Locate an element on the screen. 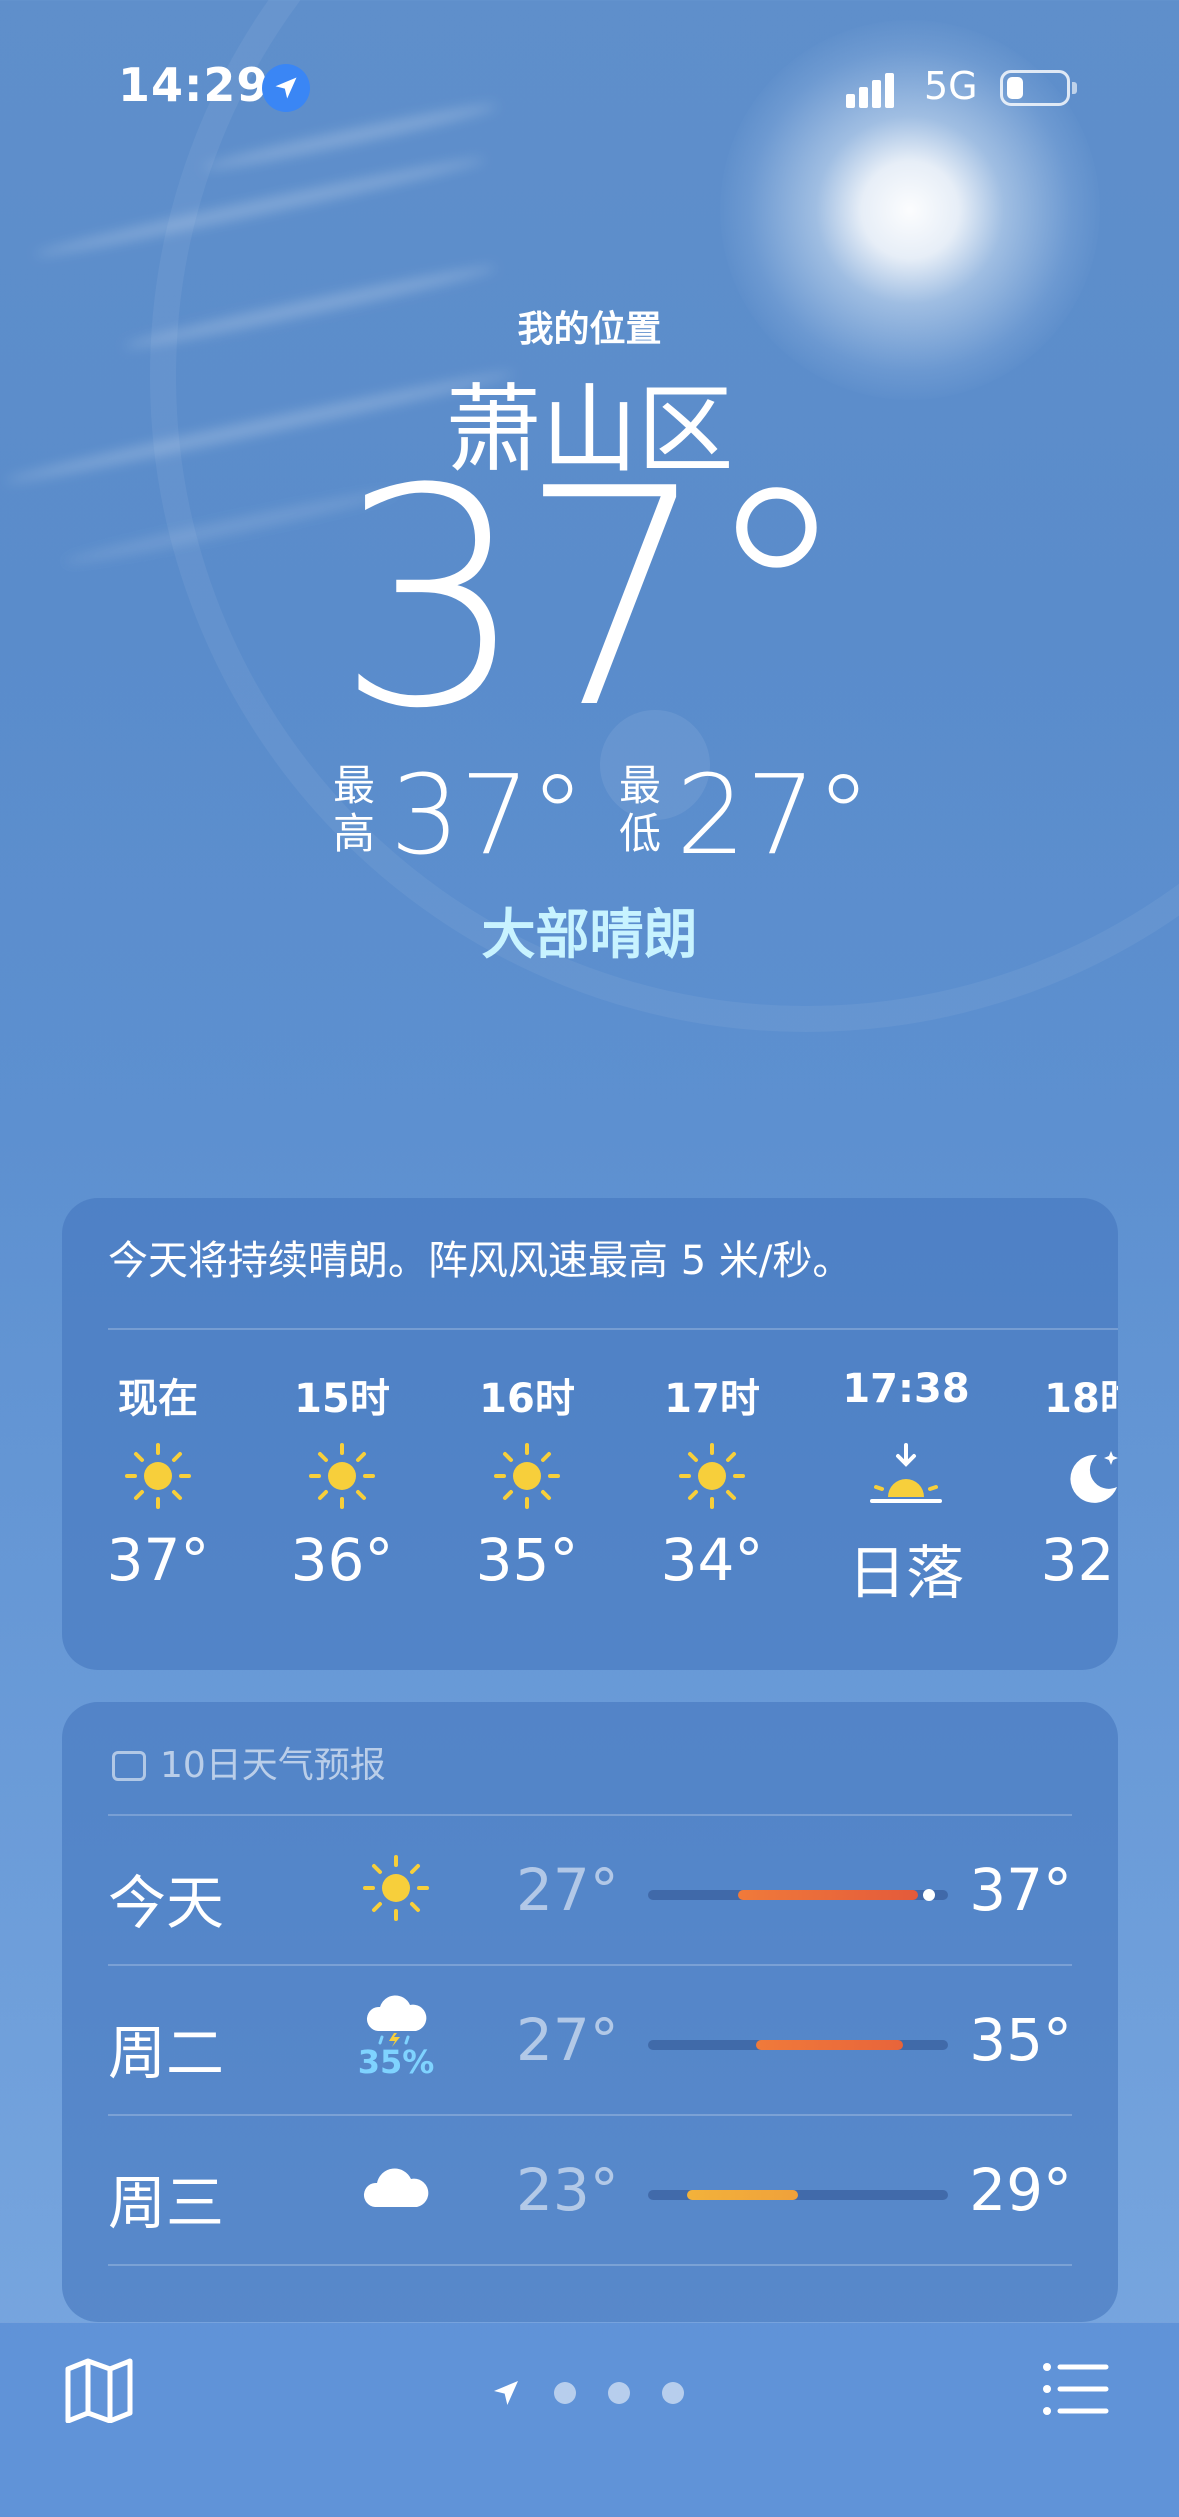 Image resolution: width=1179 pixels, height=2517 pixels. forecast-high: 37° is located at coordinates (1020, 1890).